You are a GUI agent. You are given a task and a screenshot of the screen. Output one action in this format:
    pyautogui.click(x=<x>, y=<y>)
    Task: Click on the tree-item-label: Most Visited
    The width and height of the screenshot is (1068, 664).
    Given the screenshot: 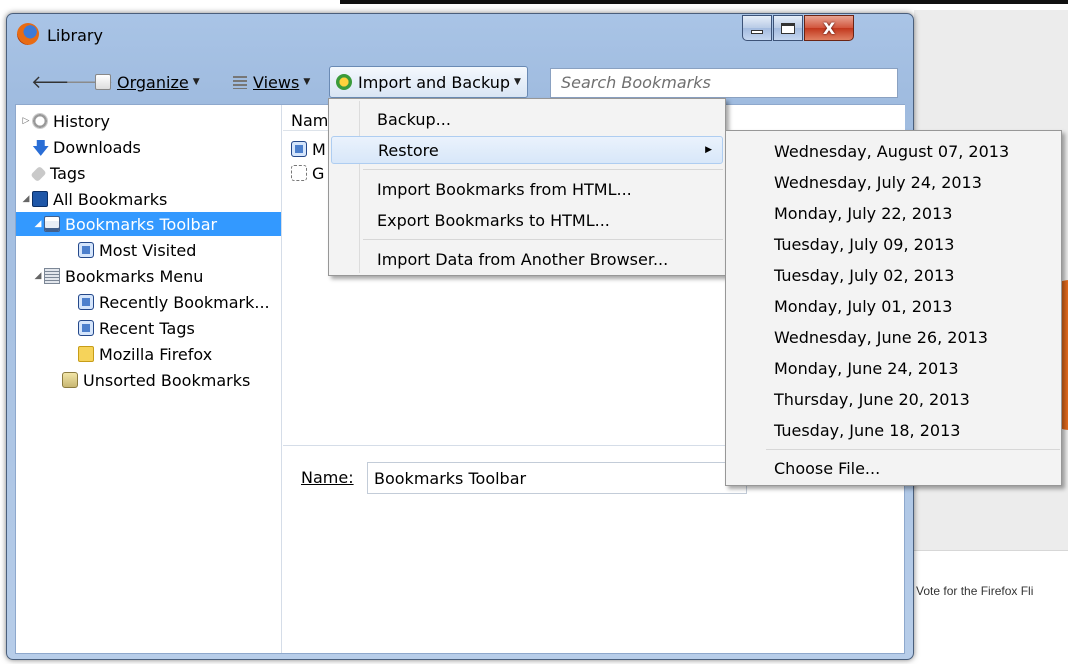 What is the action you would take?
    pyautogui.click(x=148, y=250)
    